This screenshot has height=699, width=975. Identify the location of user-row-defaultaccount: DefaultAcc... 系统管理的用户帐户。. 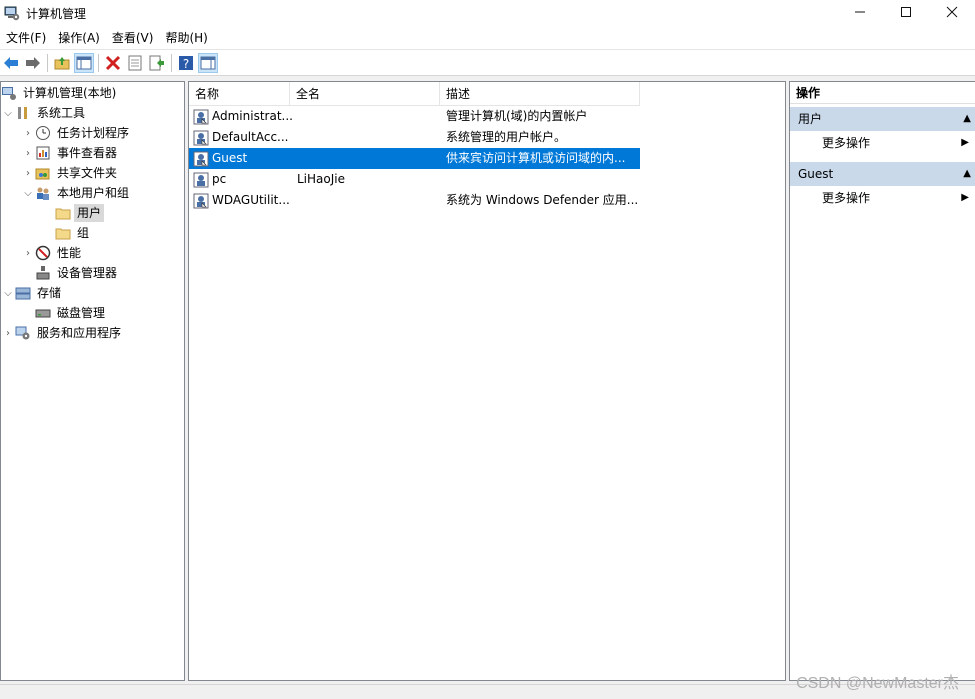
(414, 137).